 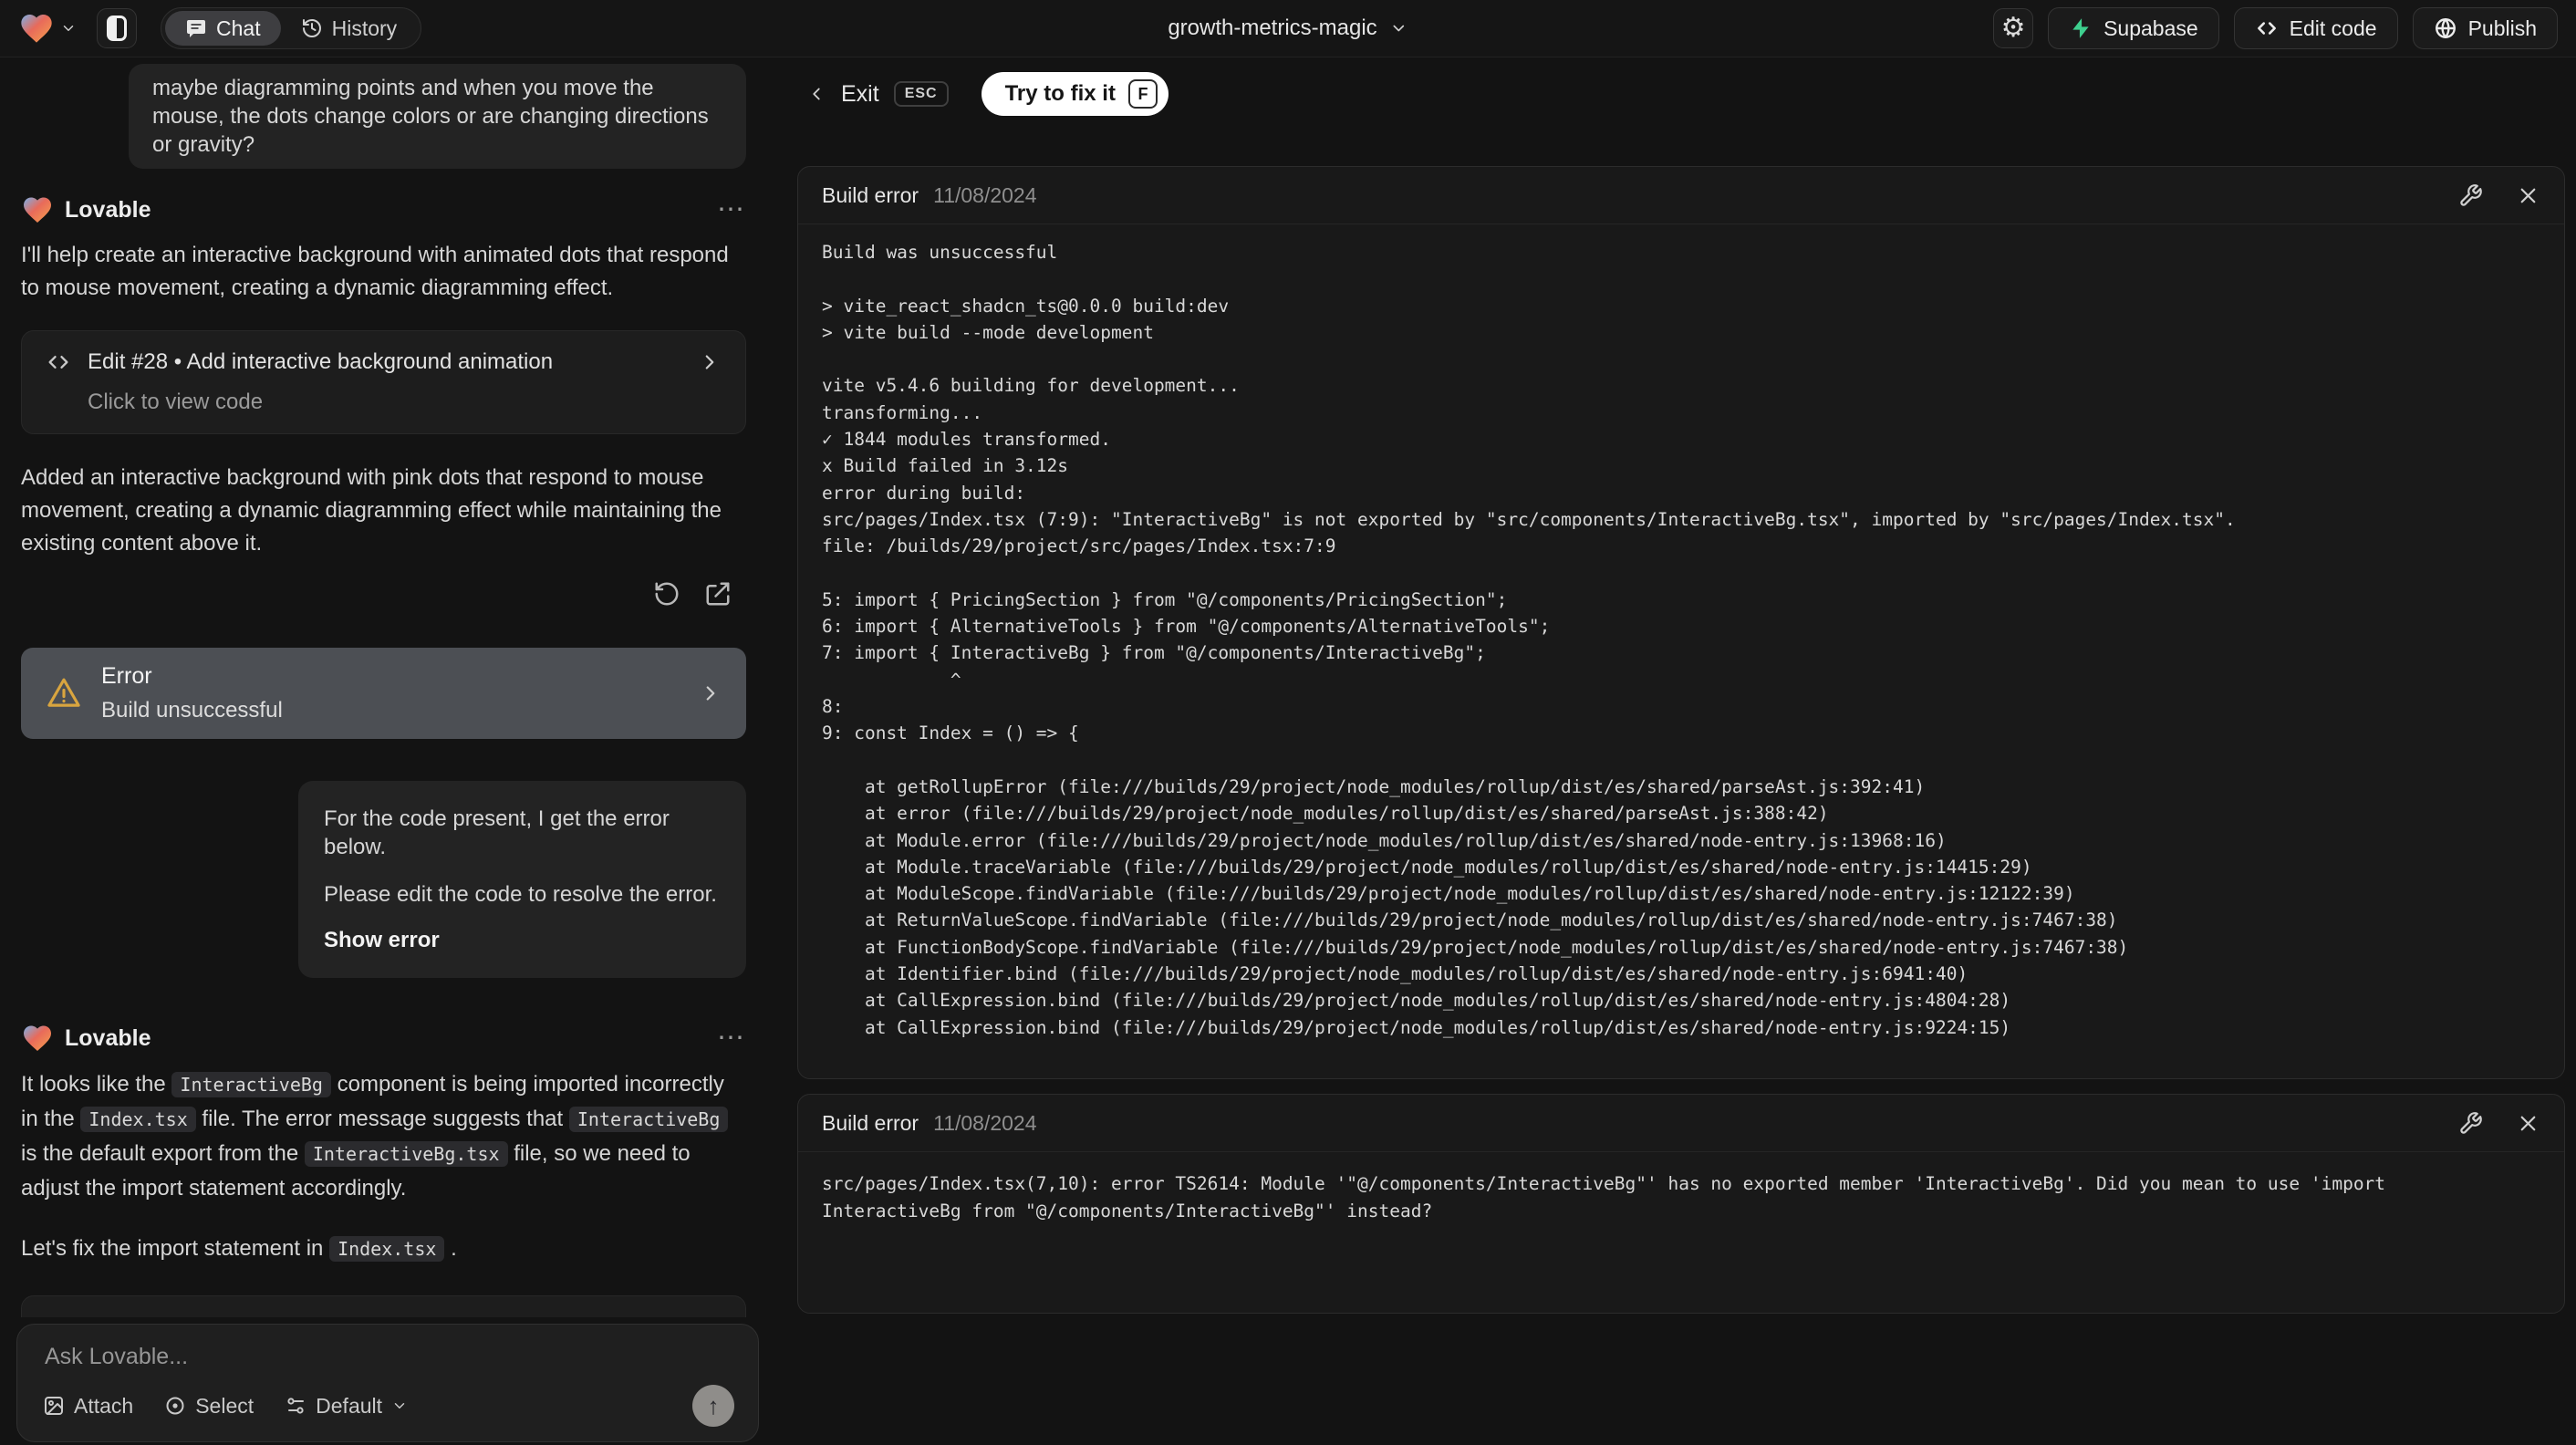 What do you see at coordinates (1060, 93) in the screenshot?
I see `try-to-fix-label: Try to fix it` at bounding box center [1060, 93].